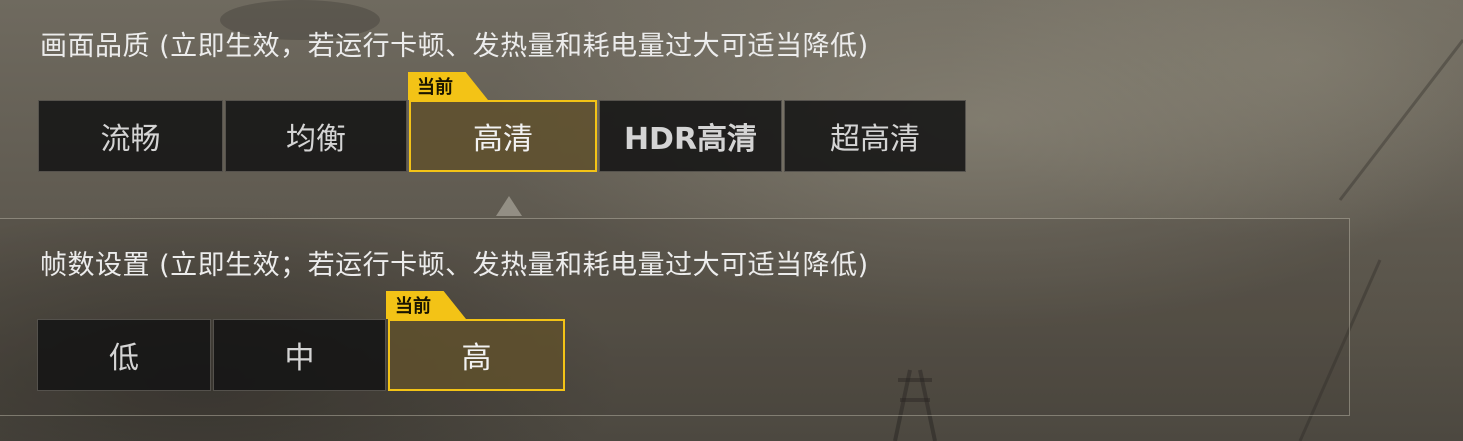  I want to click on graphics-quality-options: 流畅 均衡 高清 HDR高清 超高清, so click(503, 136).